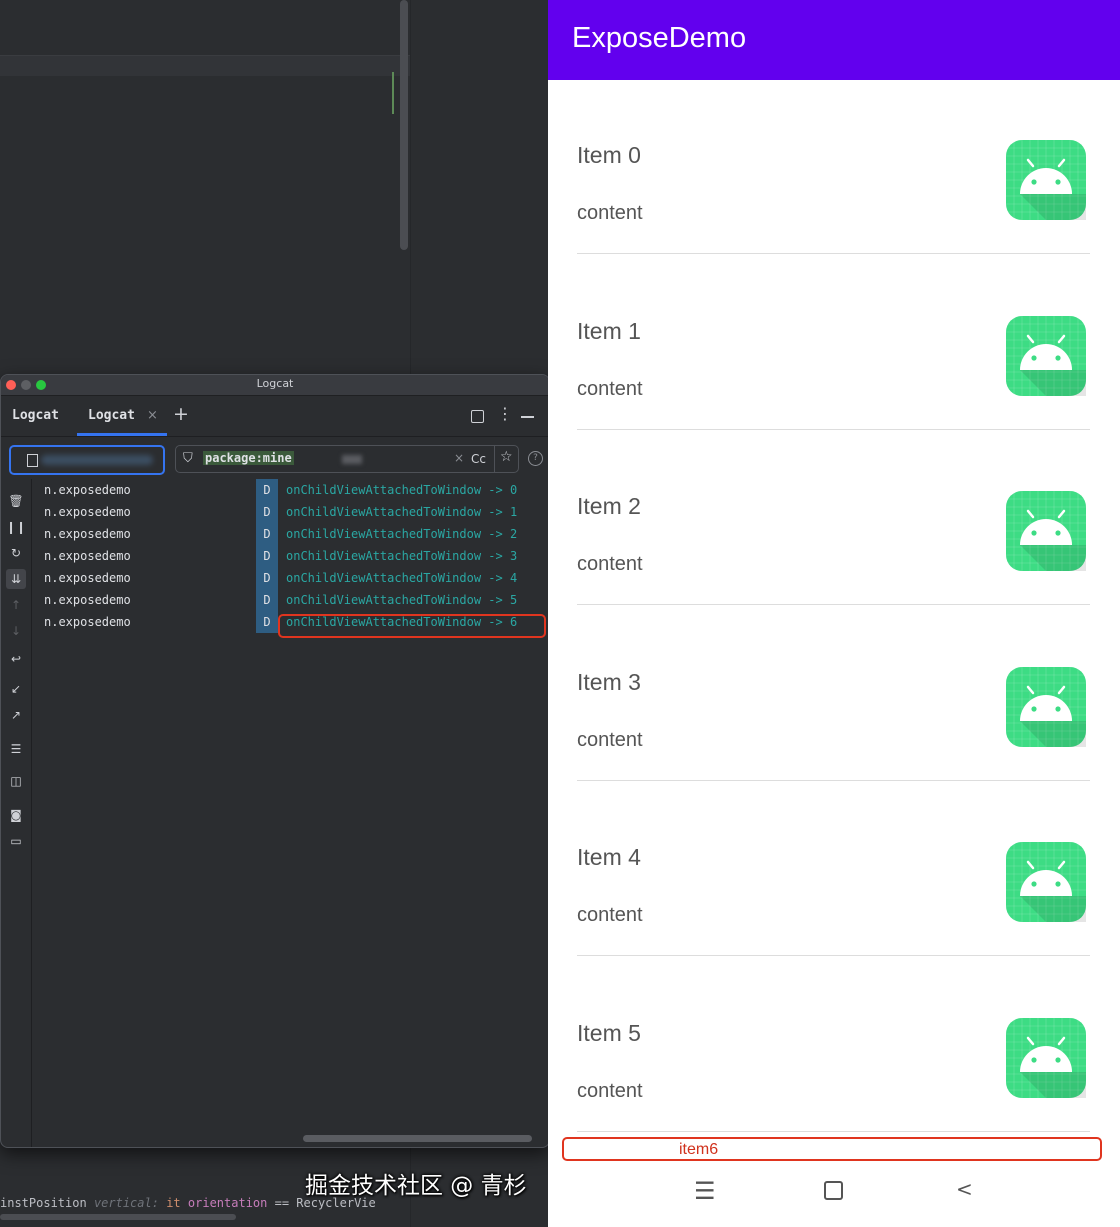 This screenshot has width=1120, height=1227. What do you see at coordinates (505, 413) in the screenshot?
I see `more-options-icon: ⋮` at bounding box center [505, 413].